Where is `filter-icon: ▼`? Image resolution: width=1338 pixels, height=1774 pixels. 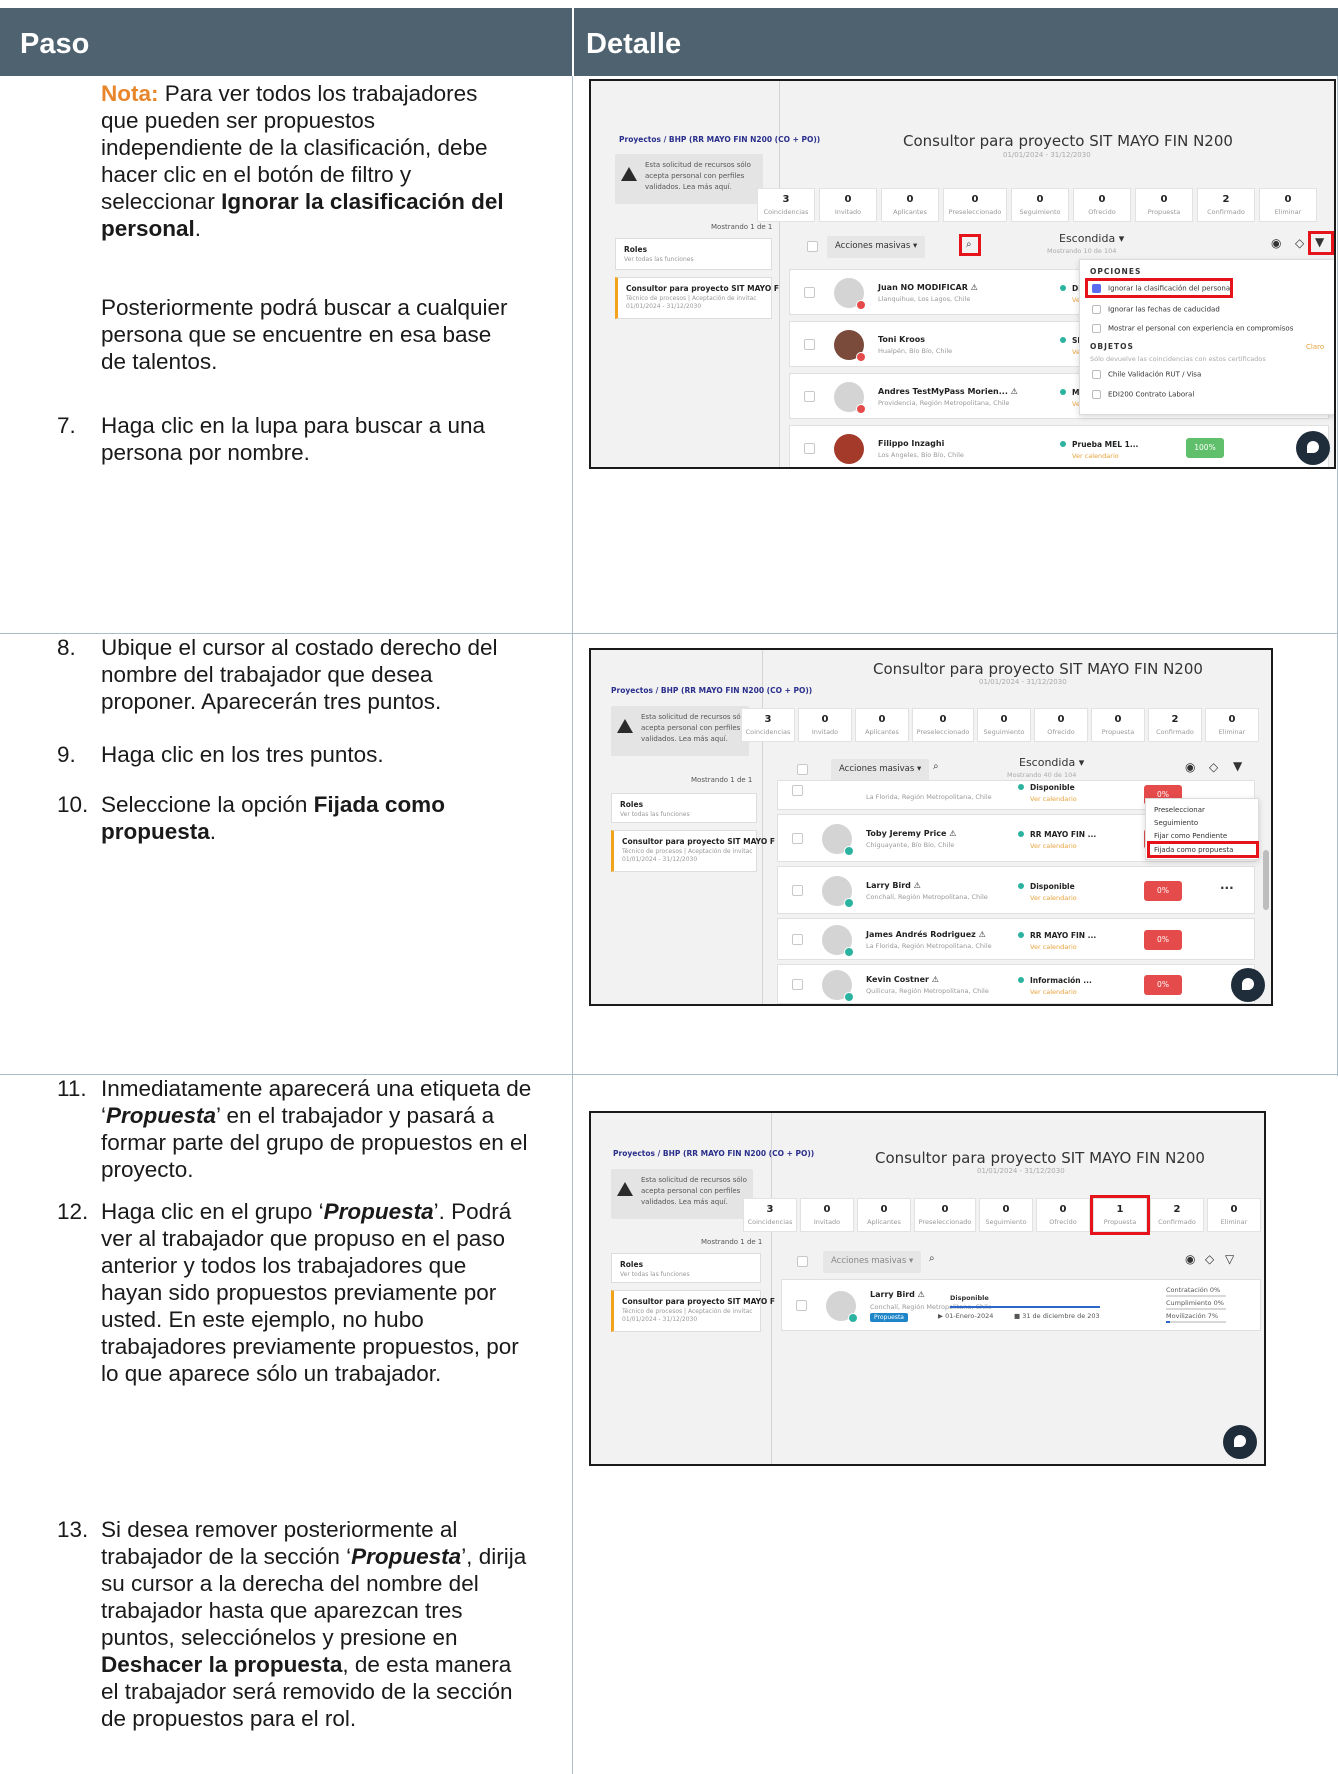 filter-icon: ▼ is located at coordinates (1237, 766).